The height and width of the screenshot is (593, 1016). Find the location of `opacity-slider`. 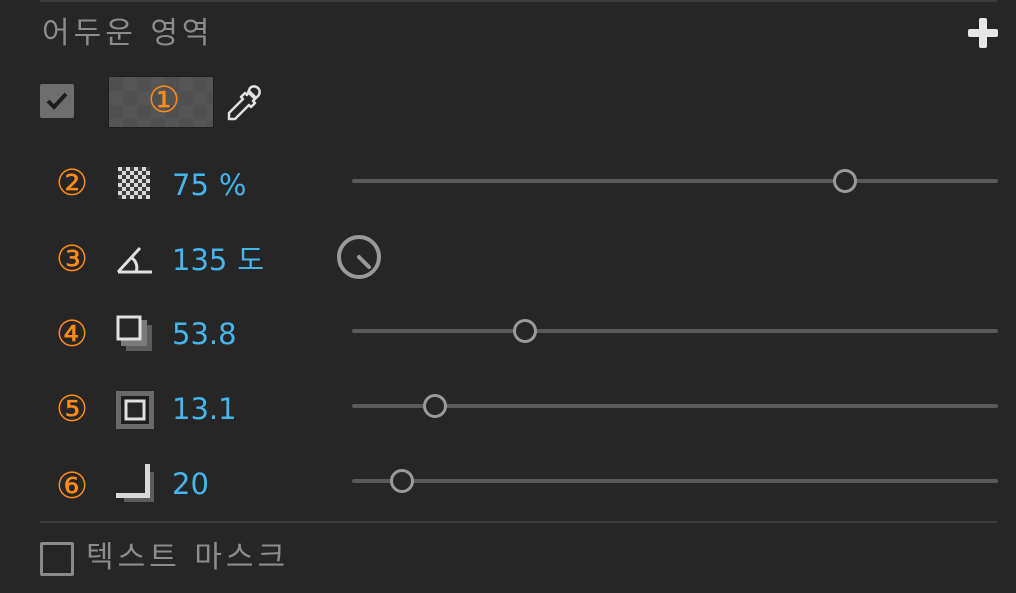

opacity-slider is located at coordinates (675, 181).